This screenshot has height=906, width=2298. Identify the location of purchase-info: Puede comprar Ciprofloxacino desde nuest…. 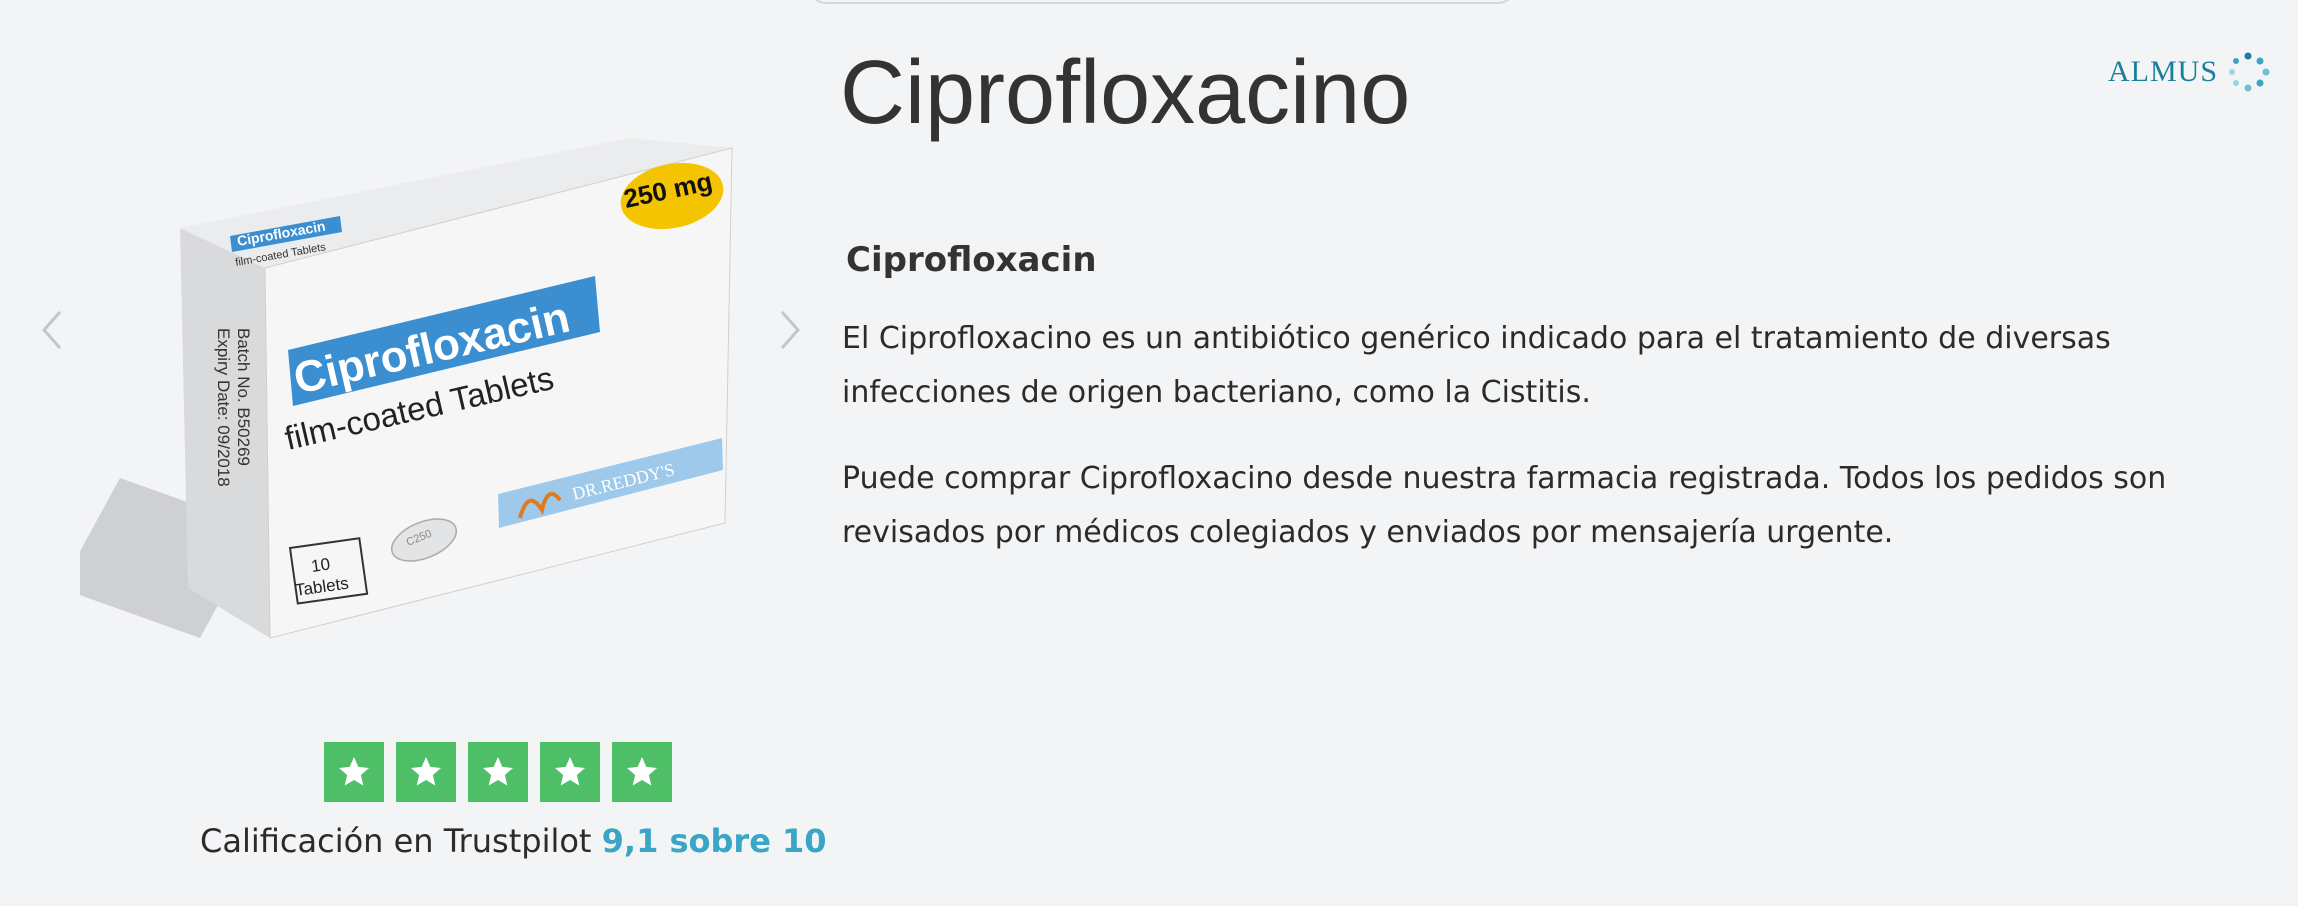
(1504, 505).